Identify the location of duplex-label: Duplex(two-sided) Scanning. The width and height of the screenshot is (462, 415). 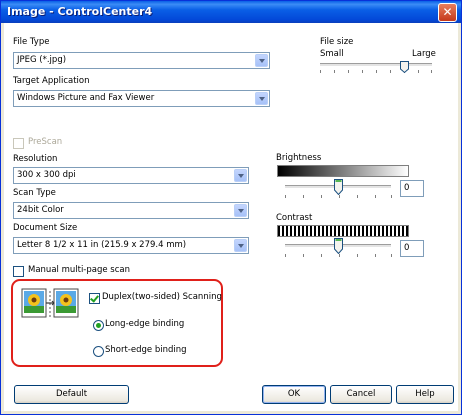
(162, 297).